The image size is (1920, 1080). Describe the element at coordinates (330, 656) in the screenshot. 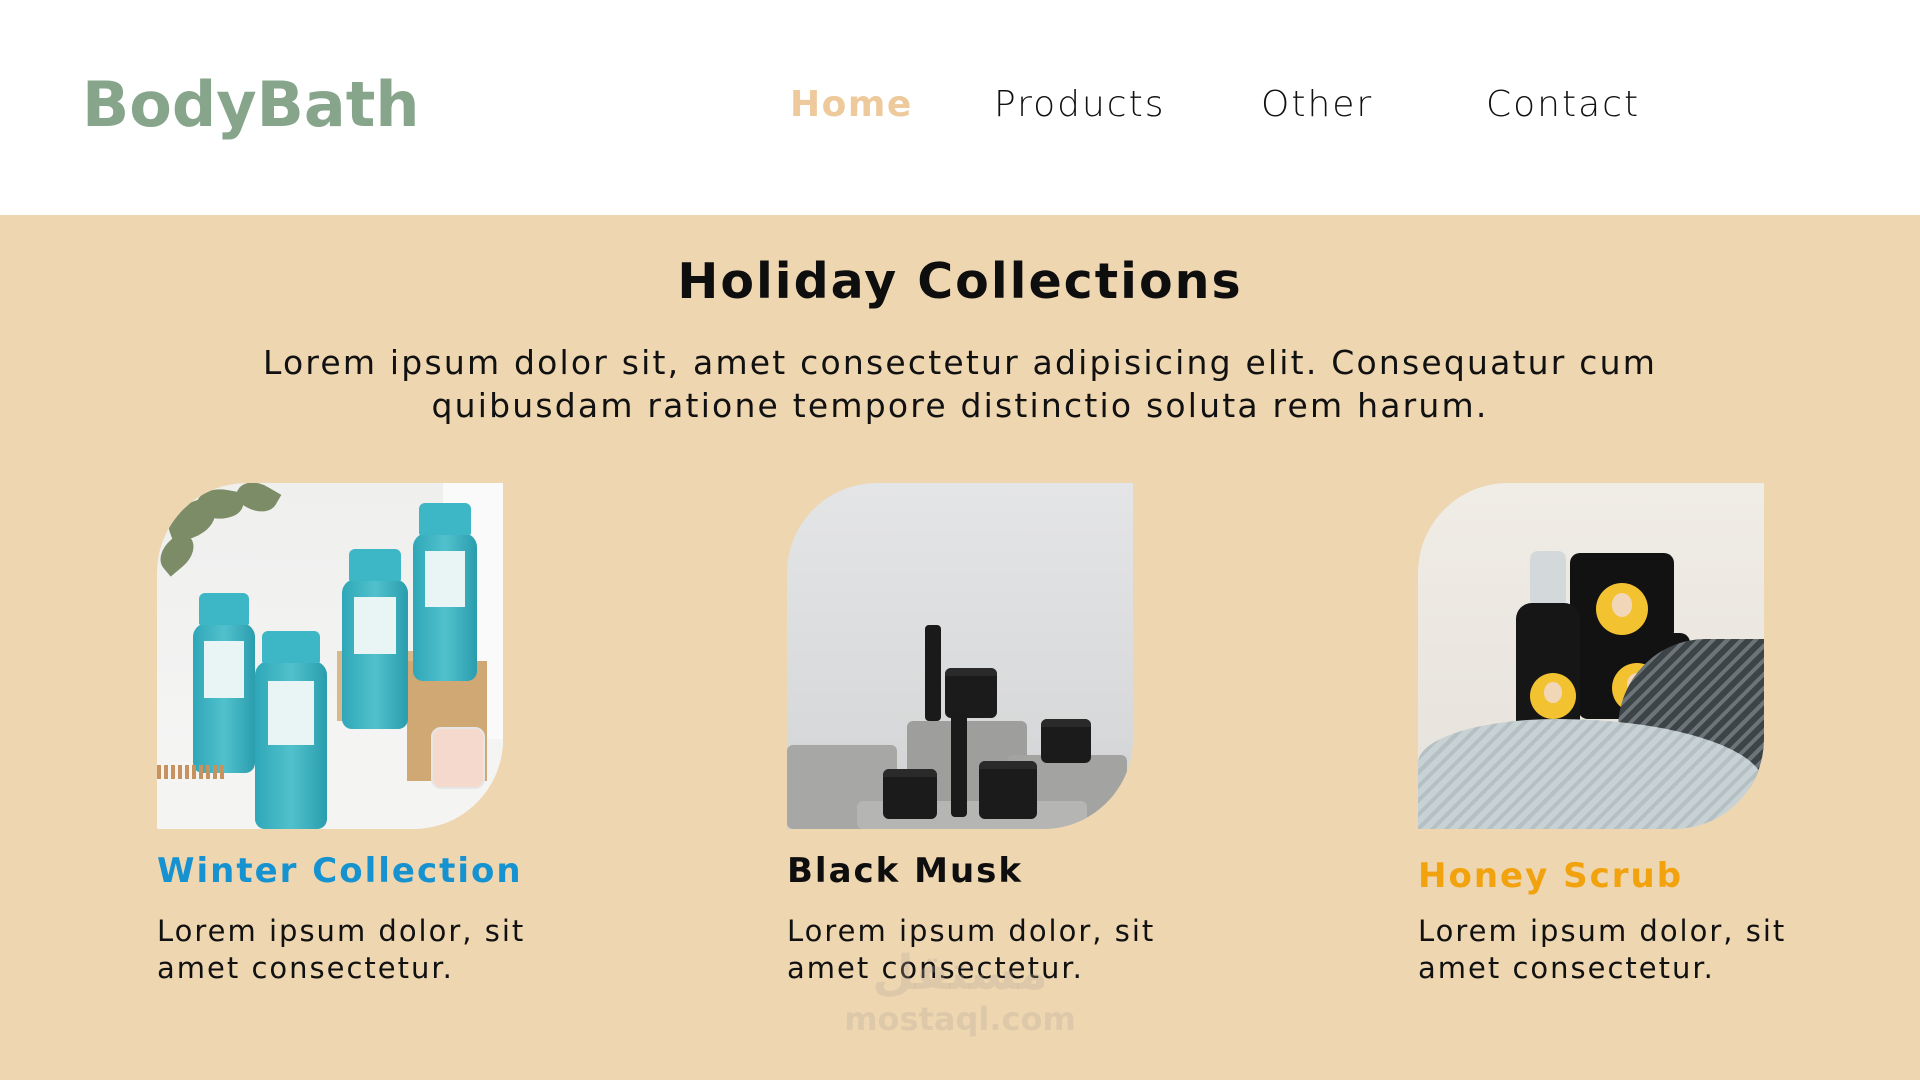

I see `product-image-shampoo-bottles` at that location.